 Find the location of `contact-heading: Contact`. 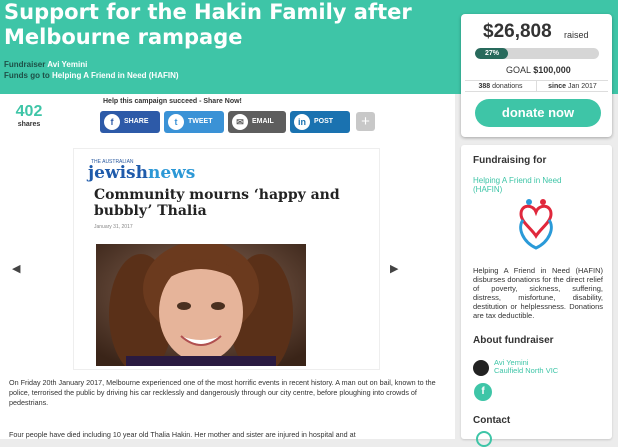

contact-heading: Contact is located at coordinates (492, 420).